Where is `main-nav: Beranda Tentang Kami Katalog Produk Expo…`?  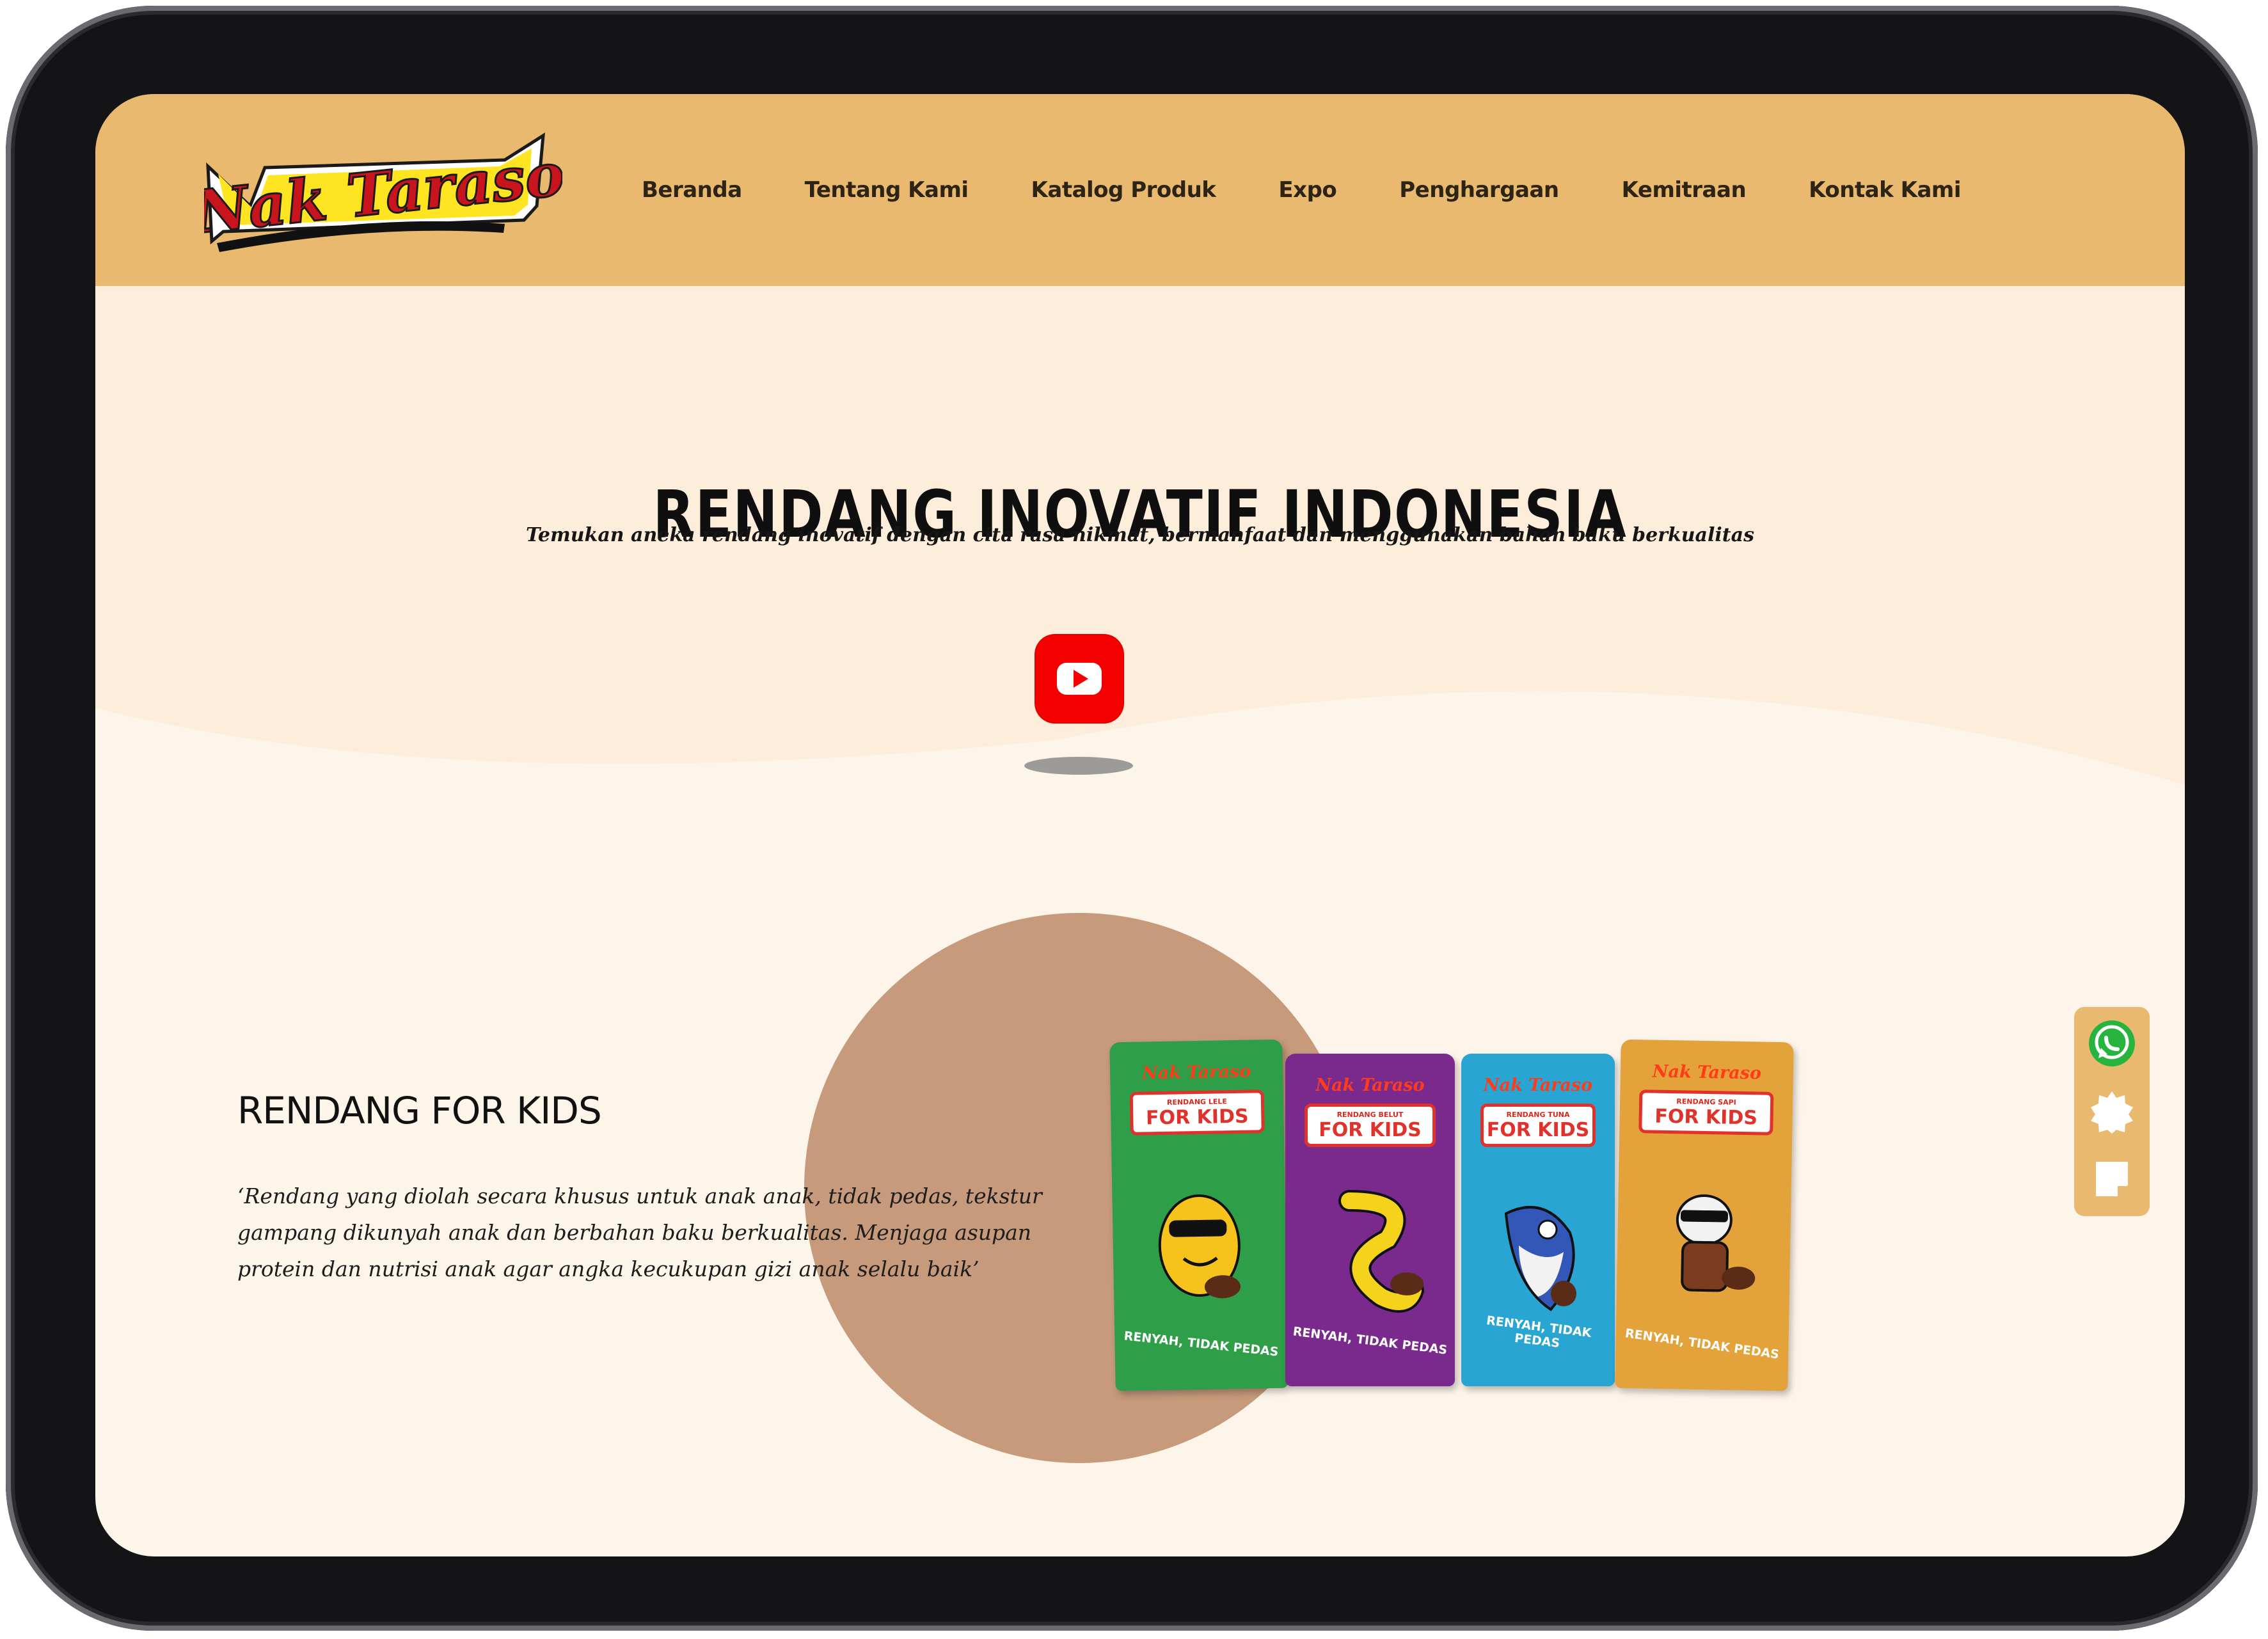
main-nav: Beranda Tentang Kami Katalog Produk Expo… is located at coordinates (1302, 190).